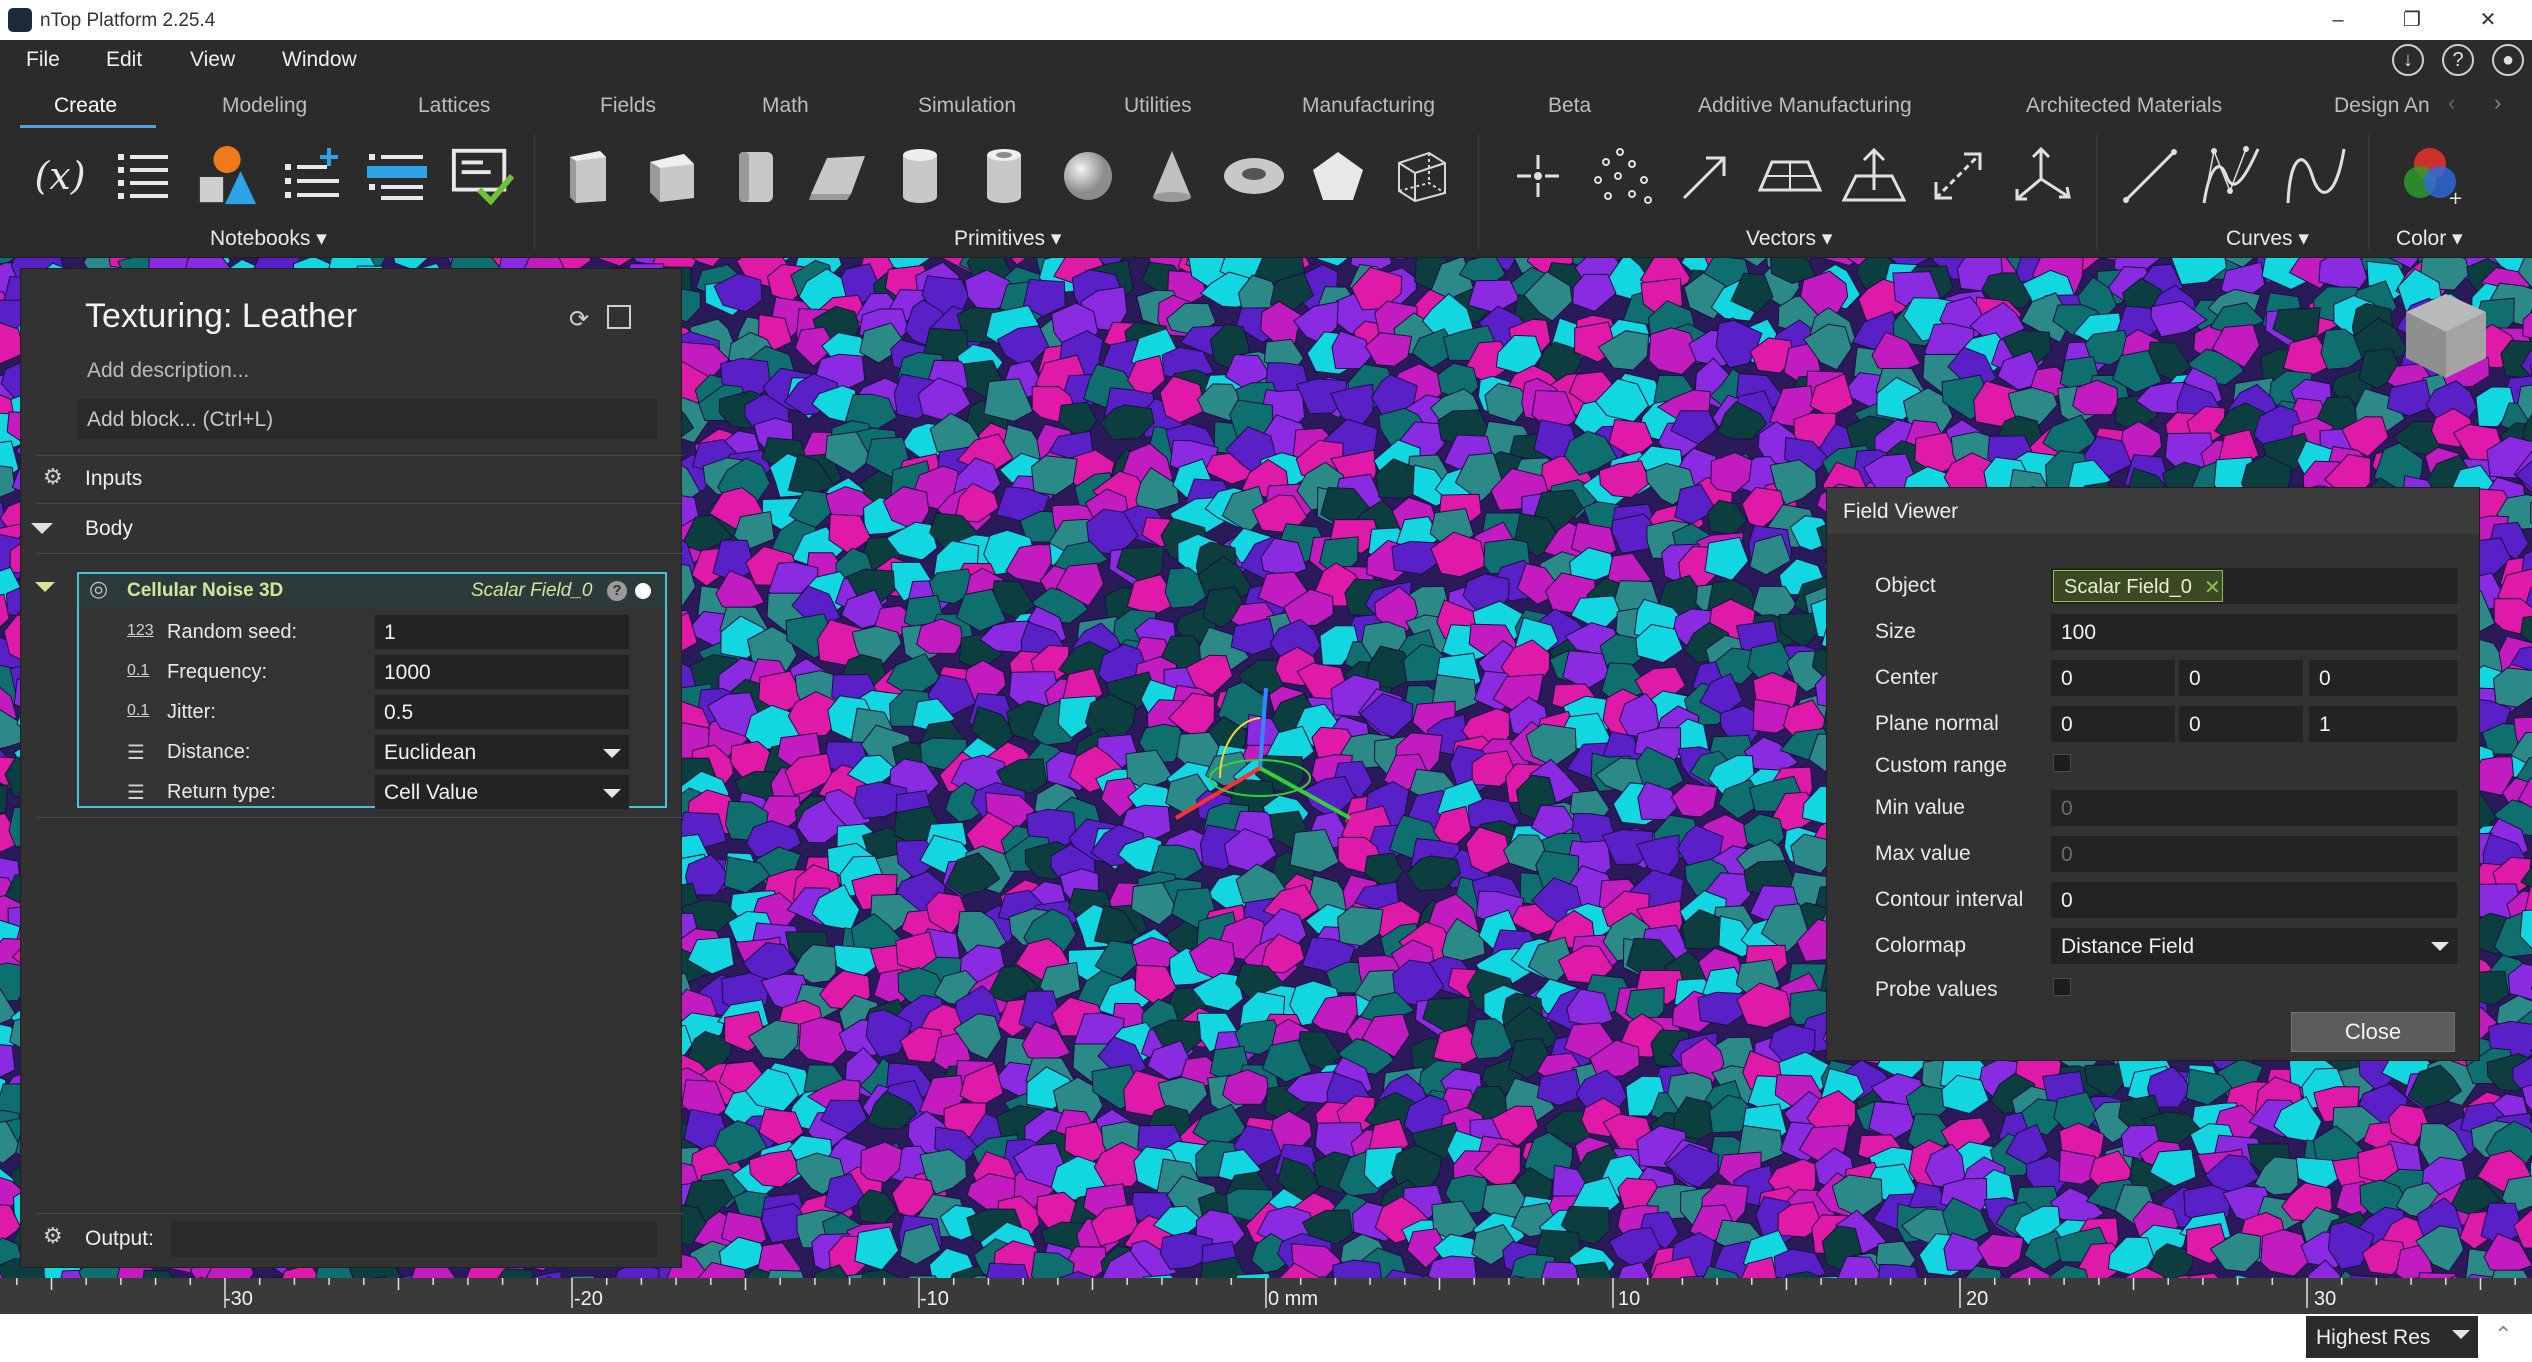 The height and width of the screenshot is (1362, 2532). I want to click on polyline-curve-icon, so click(2232, 176).